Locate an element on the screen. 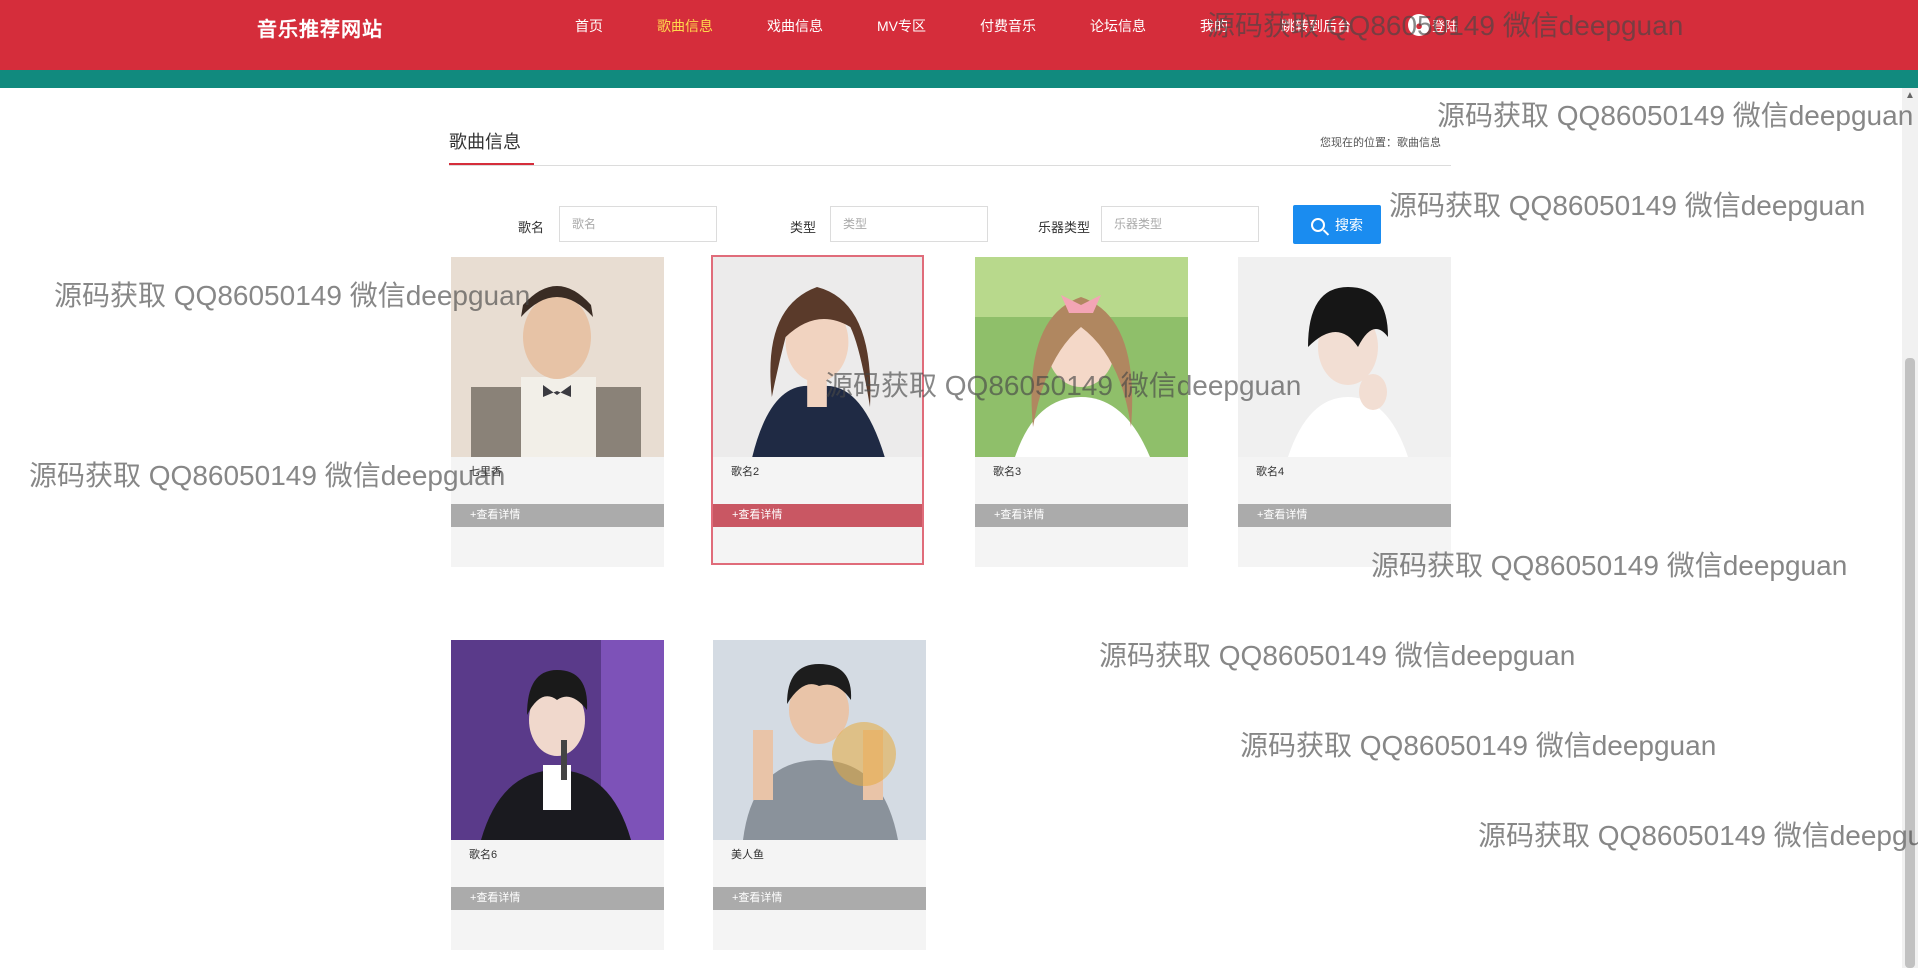 This screenshot has width=1918, height=968. section-divider is located at coordinates (950, 165).